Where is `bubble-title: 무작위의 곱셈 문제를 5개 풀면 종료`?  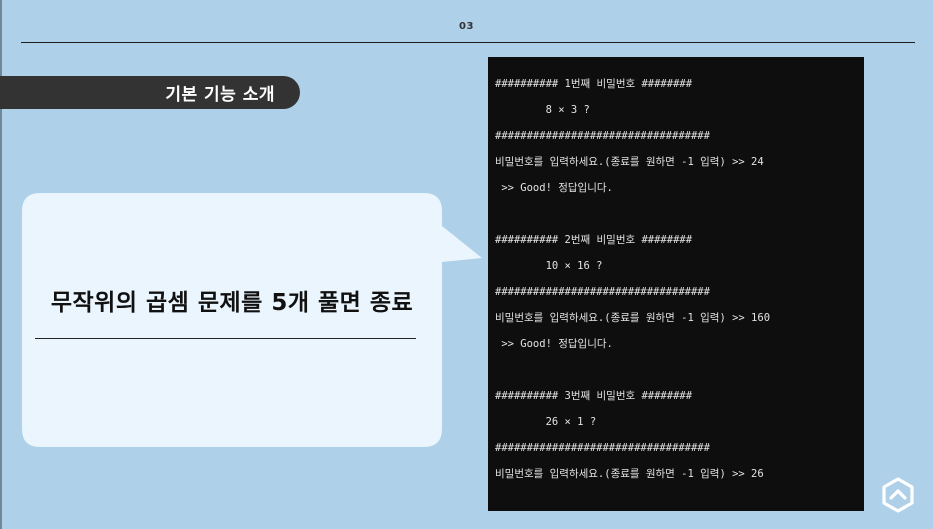
bubble-title: 무작위의 곱셈 문제를 5개 풀면 종료 is located at coordinates (232, 303).